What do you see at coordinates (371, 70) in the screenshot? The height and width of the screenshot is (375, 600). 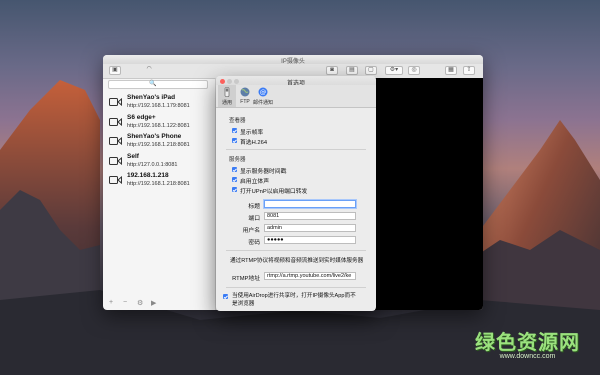 I see `camera-settings-button: ▢` at bounding box center [371, 70].